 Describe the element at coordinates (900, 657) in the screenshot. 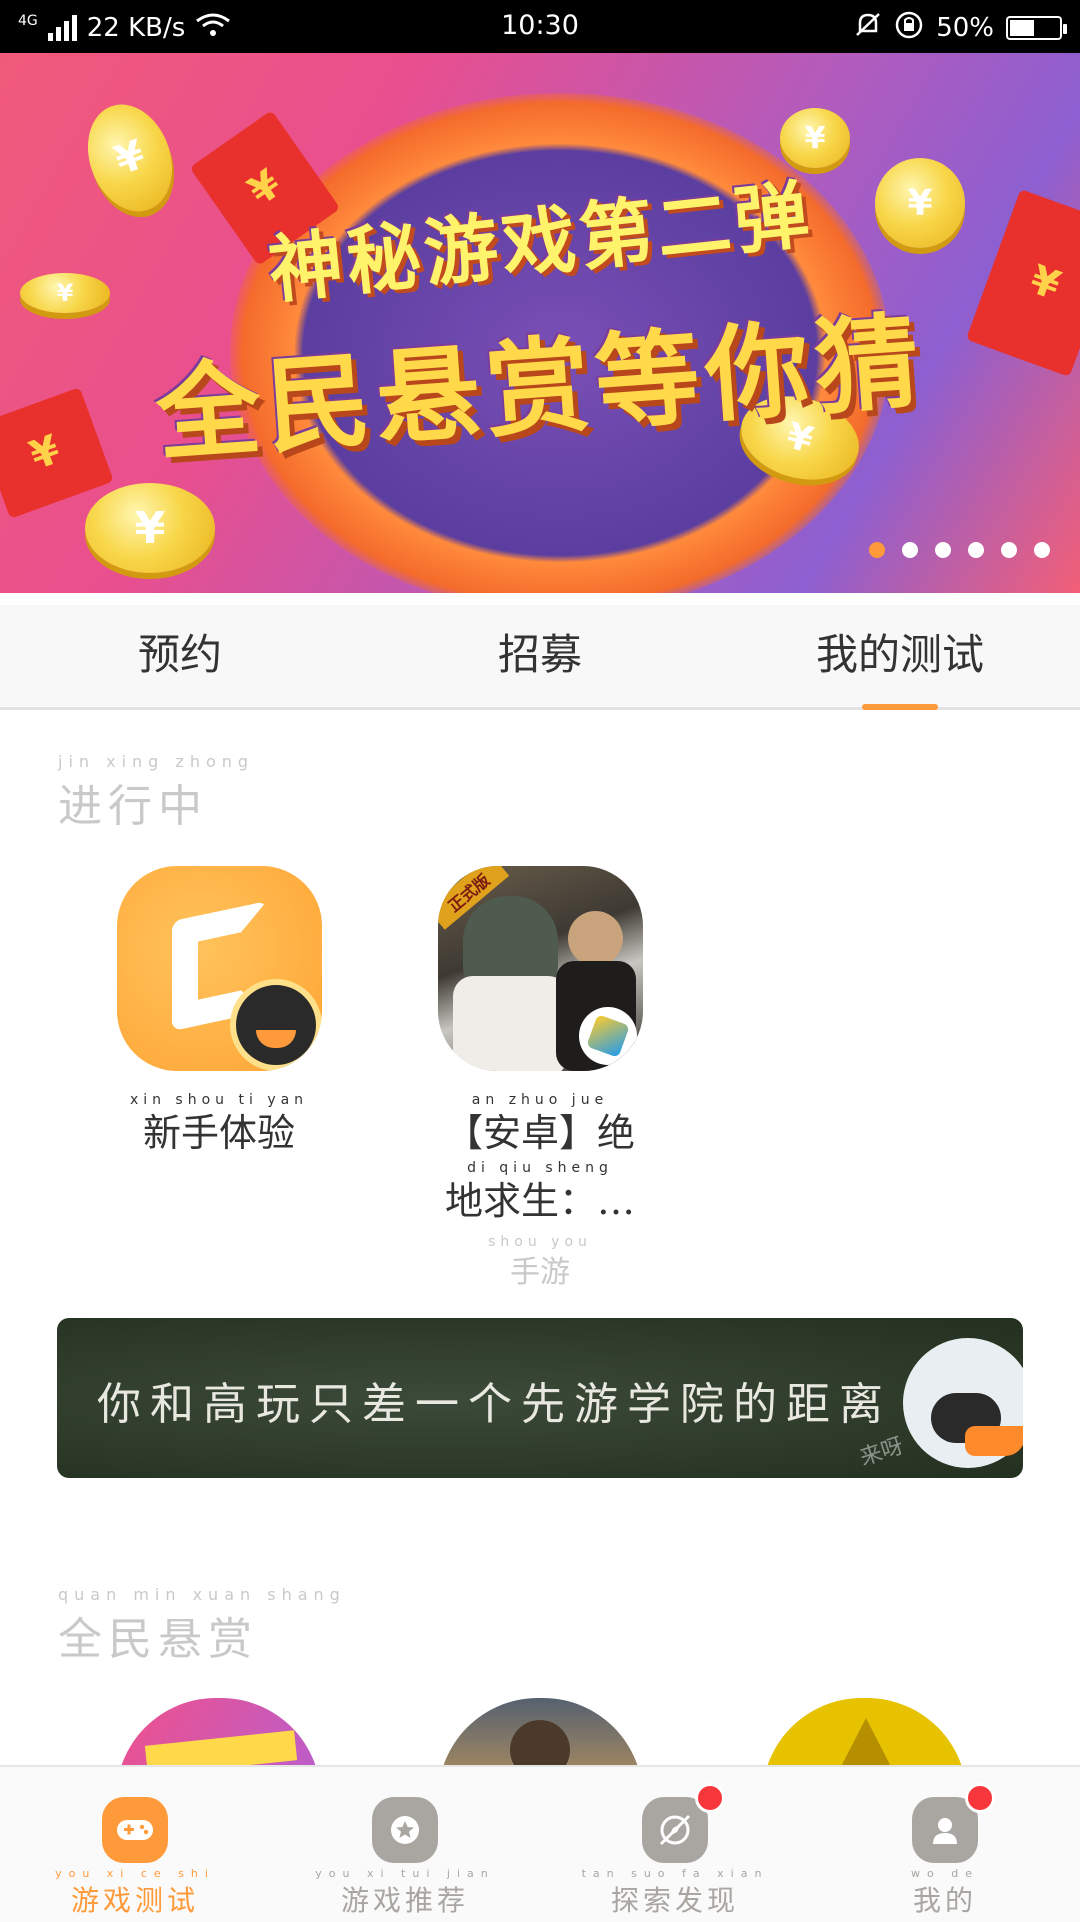

I see `tab-my-tests: 我的测试` at that location.